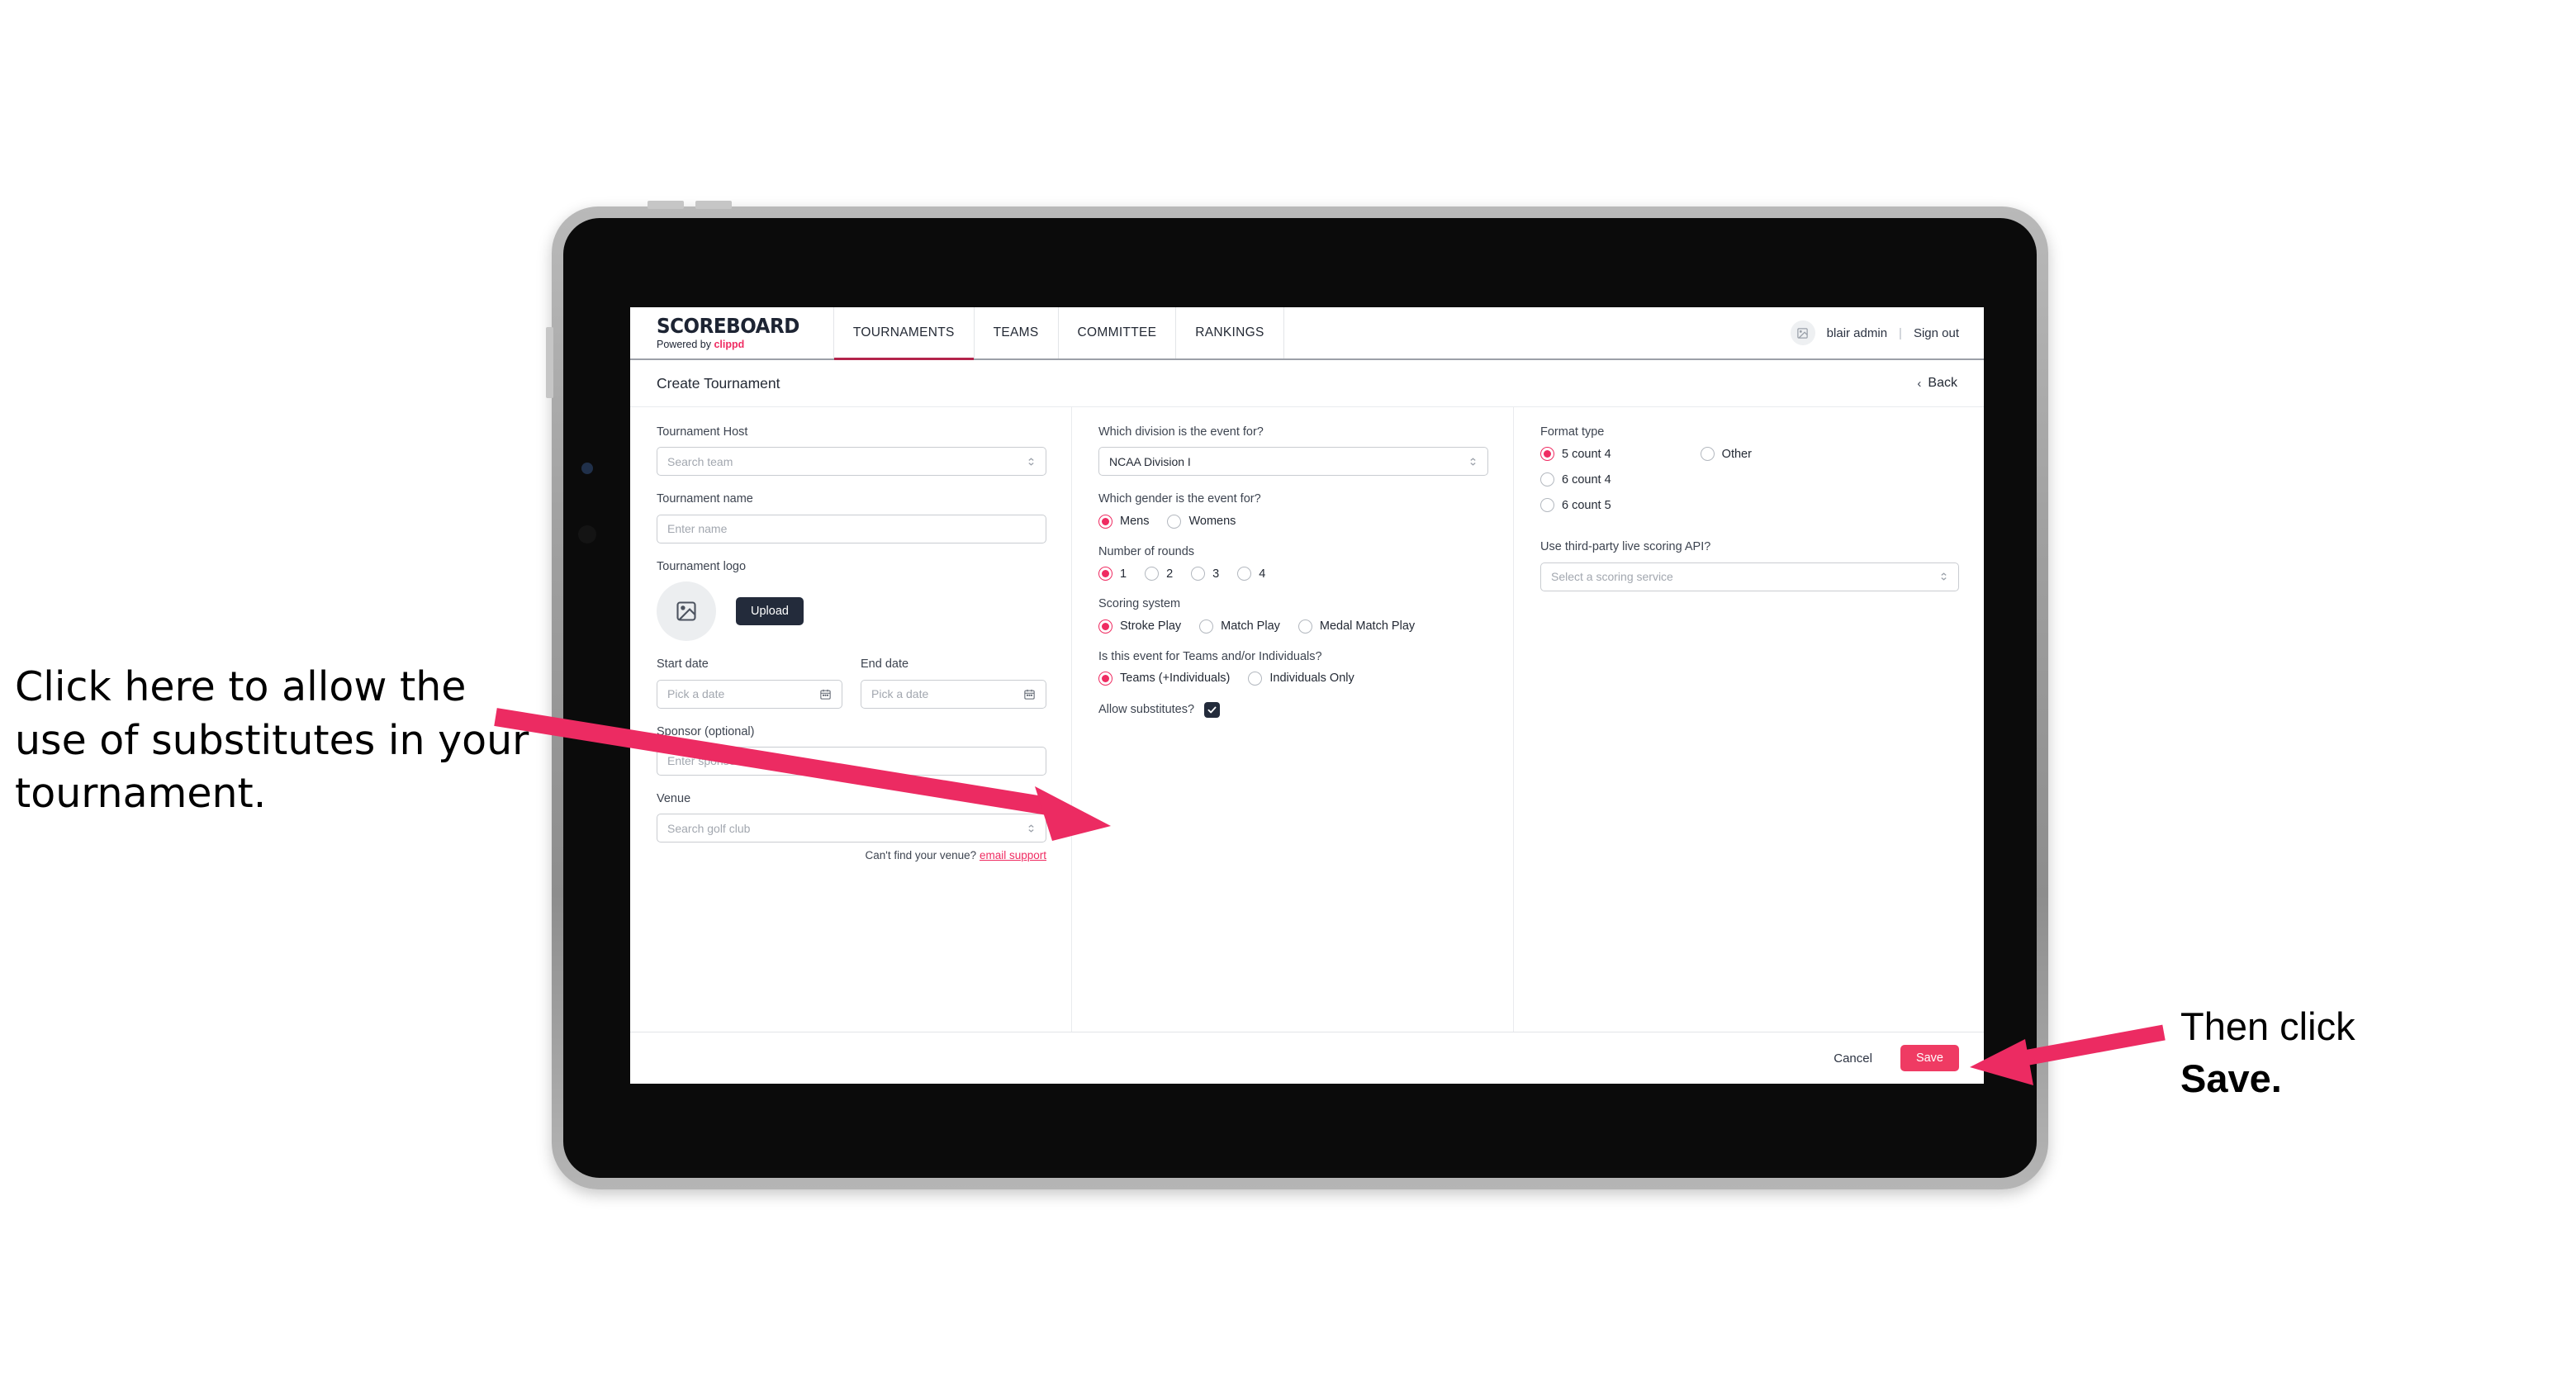  Describe the element at coordinates (953, 694) in the screenshot. I see `end-date-input: Pick a date` at that location.